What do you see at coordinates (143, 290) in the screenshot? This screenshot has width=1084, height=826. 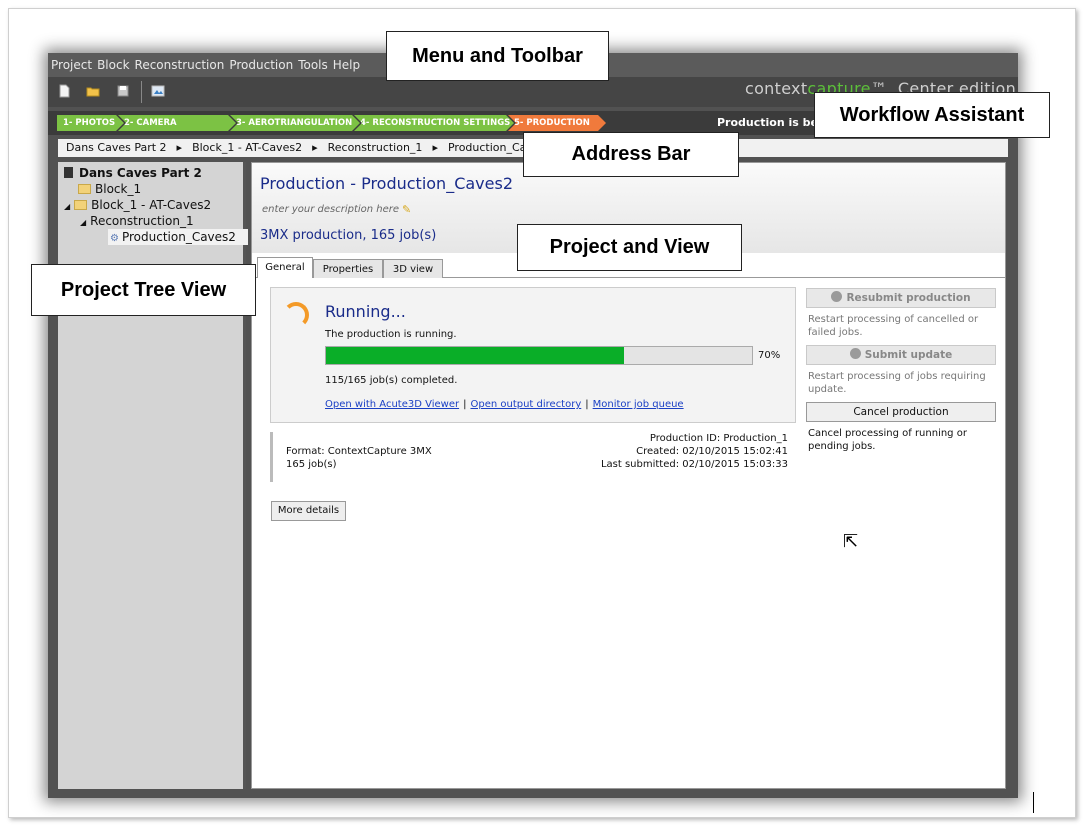 I see `callout-project-tree: Project Tree View` at bounding box center [143, 290].